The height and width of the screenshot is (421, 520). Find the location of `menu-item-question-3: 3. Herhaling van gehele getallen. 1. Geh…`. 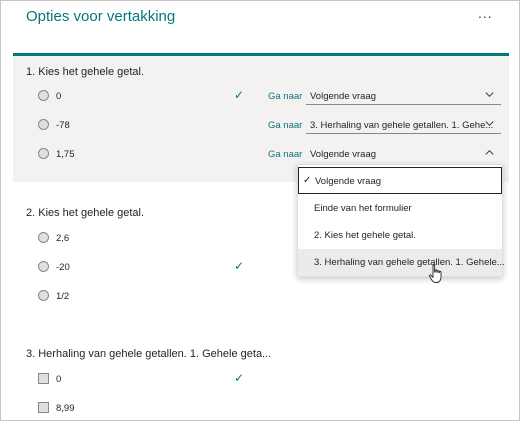

menu-item-question-3: 3. Herhaling van gehele getallen. 1. Geh… is located at coordinates (401, 262).